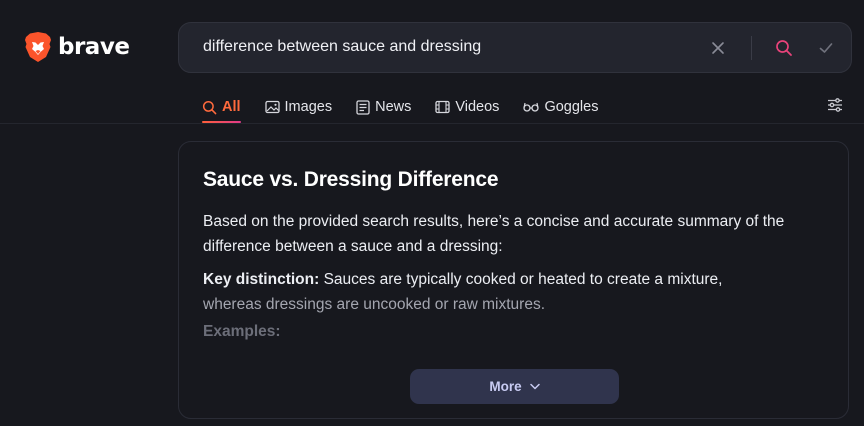 This screenshot has width=864, height=426. I want to click on search-input, so click(443, 47).